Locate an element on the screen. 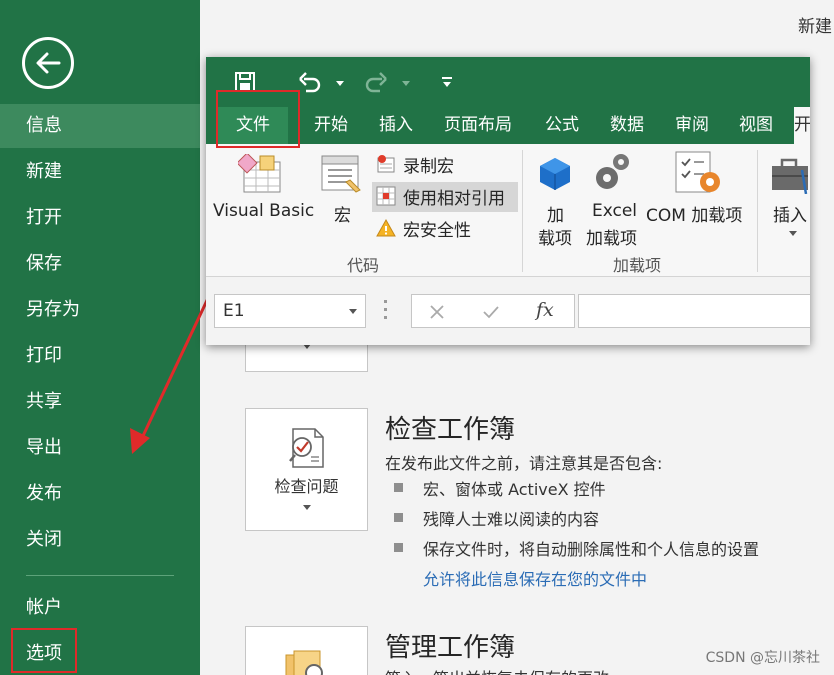 The height and width of the screenshot is (675, 834). excel-add-ins-gear-icon is located at coordinates (612, 171).